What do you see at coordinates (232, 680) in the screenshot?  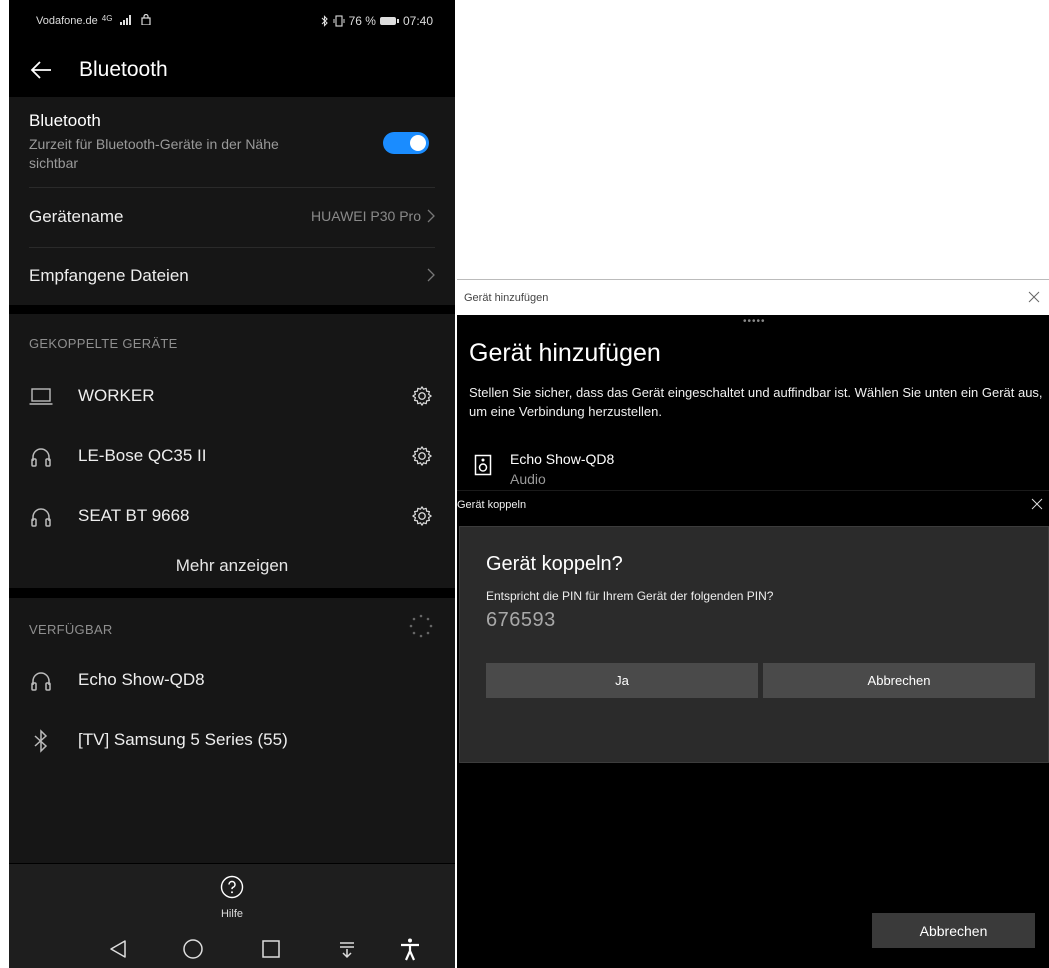 I see `available-device-echo: Echo Show-QD8` at bounding box center [232, 680].